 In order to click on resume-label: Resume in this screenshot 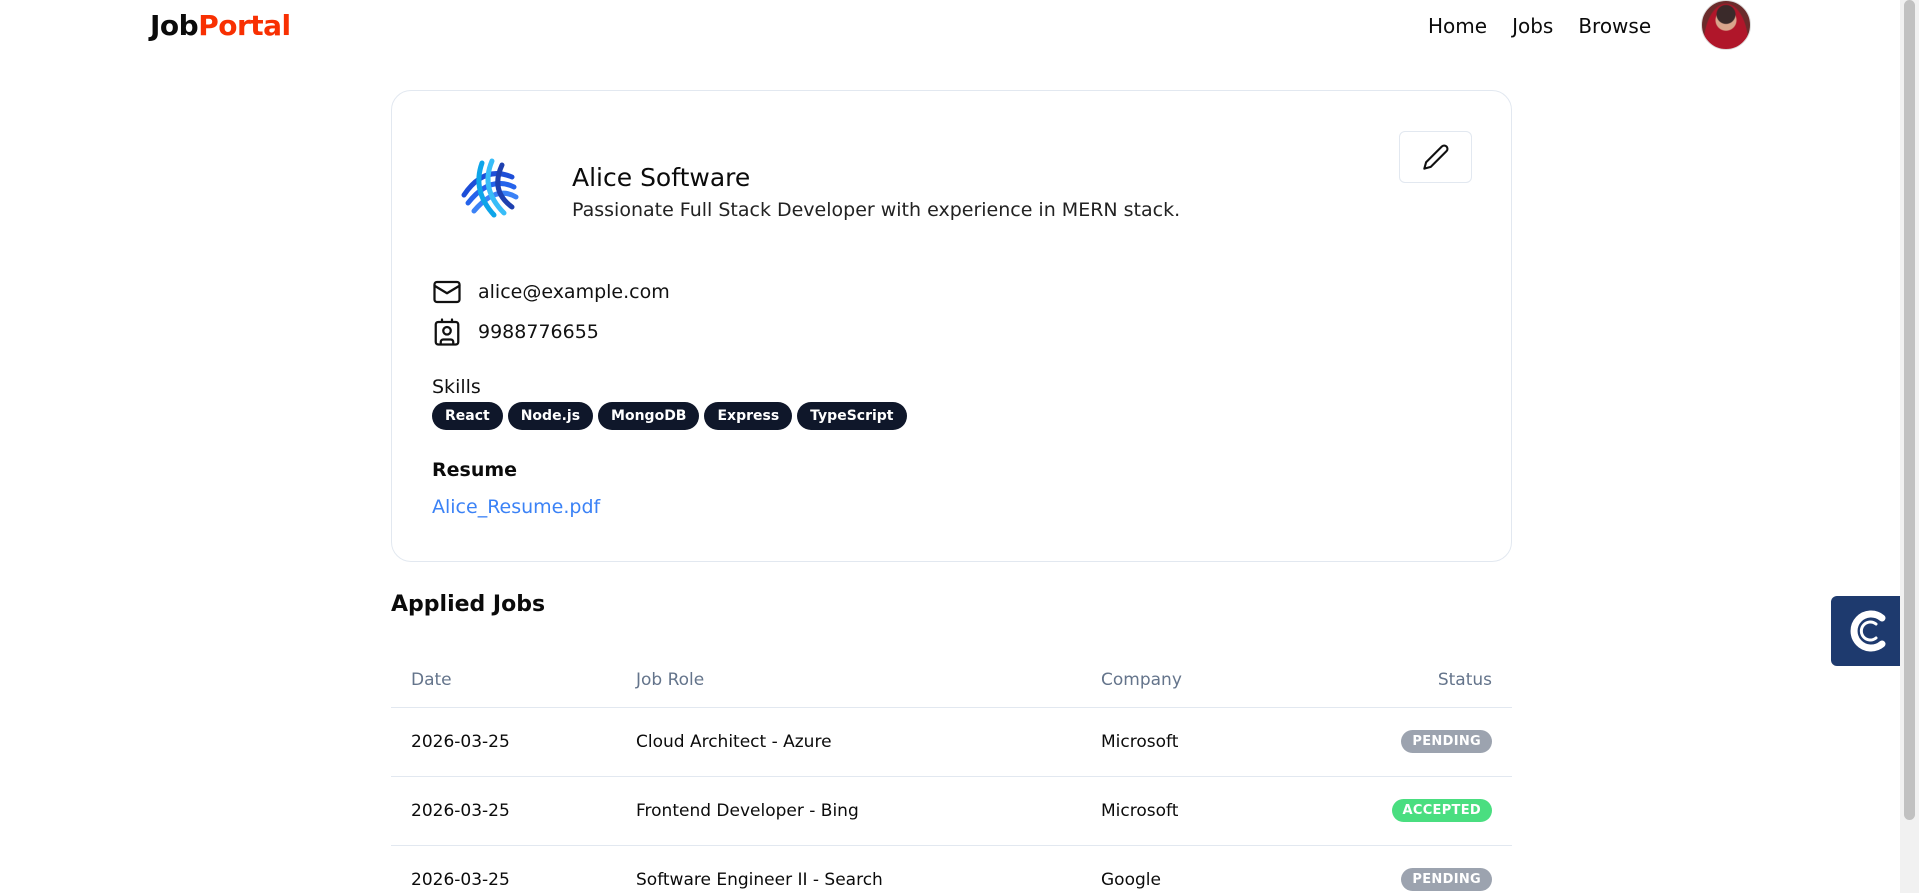, I will do `click(475, 470)`.